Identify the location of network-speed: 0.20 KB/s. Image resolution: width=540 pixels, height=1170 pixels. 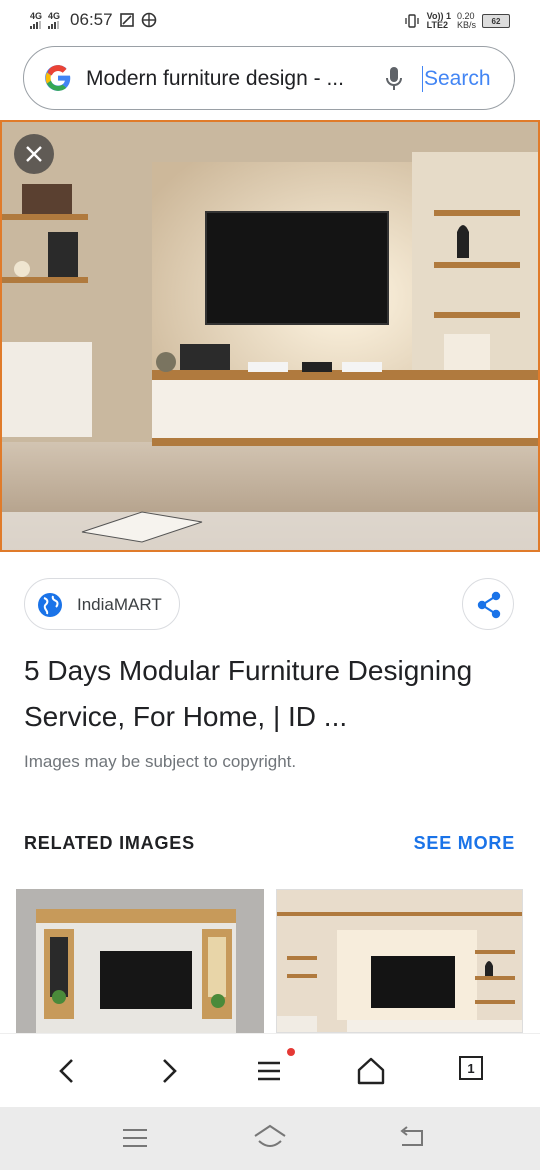
(466, 21).